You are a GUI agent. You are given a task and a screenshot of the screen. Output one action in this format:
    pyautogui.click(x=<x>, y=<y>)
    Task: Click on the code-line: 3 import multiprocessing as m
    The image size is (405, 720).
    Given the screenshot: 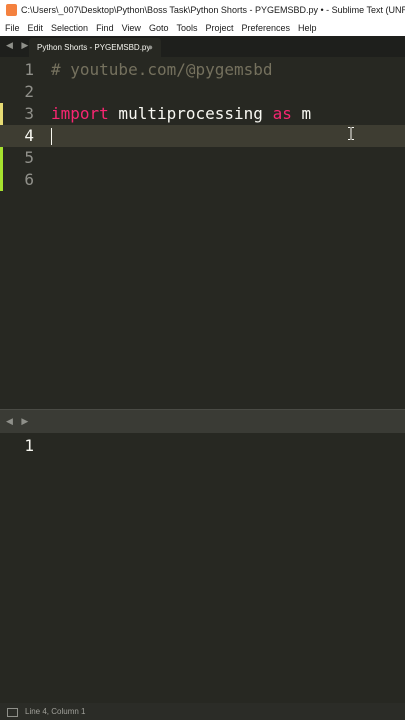 What is the action you would take?
    pyautogui.click(x=202, y=114)
    